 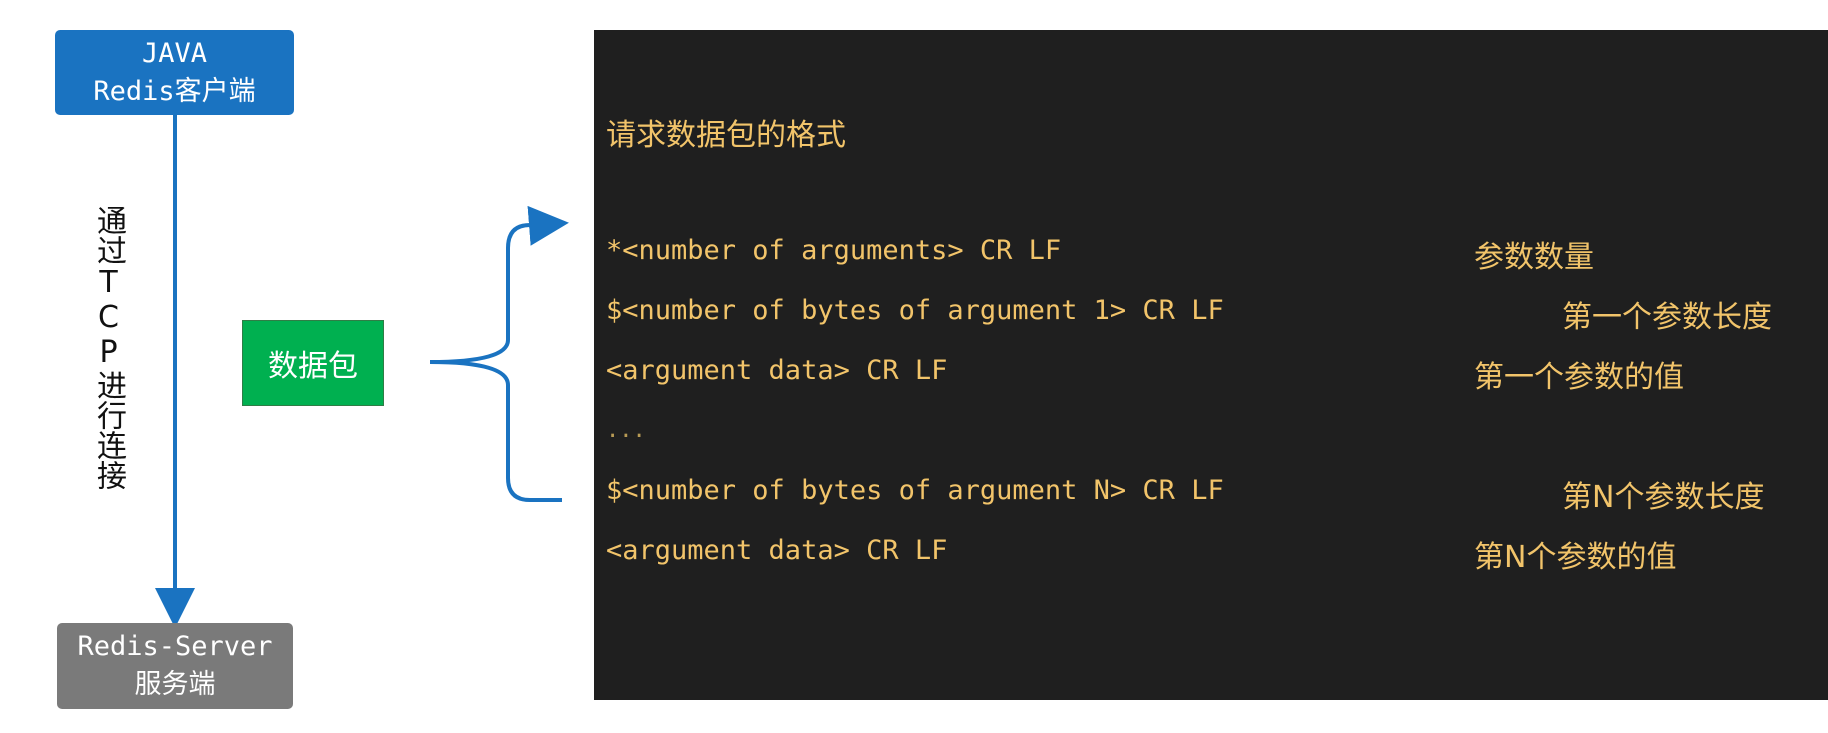 I want to click on row-code-5: <argument data> CR LF, so click(x=777, y=550).